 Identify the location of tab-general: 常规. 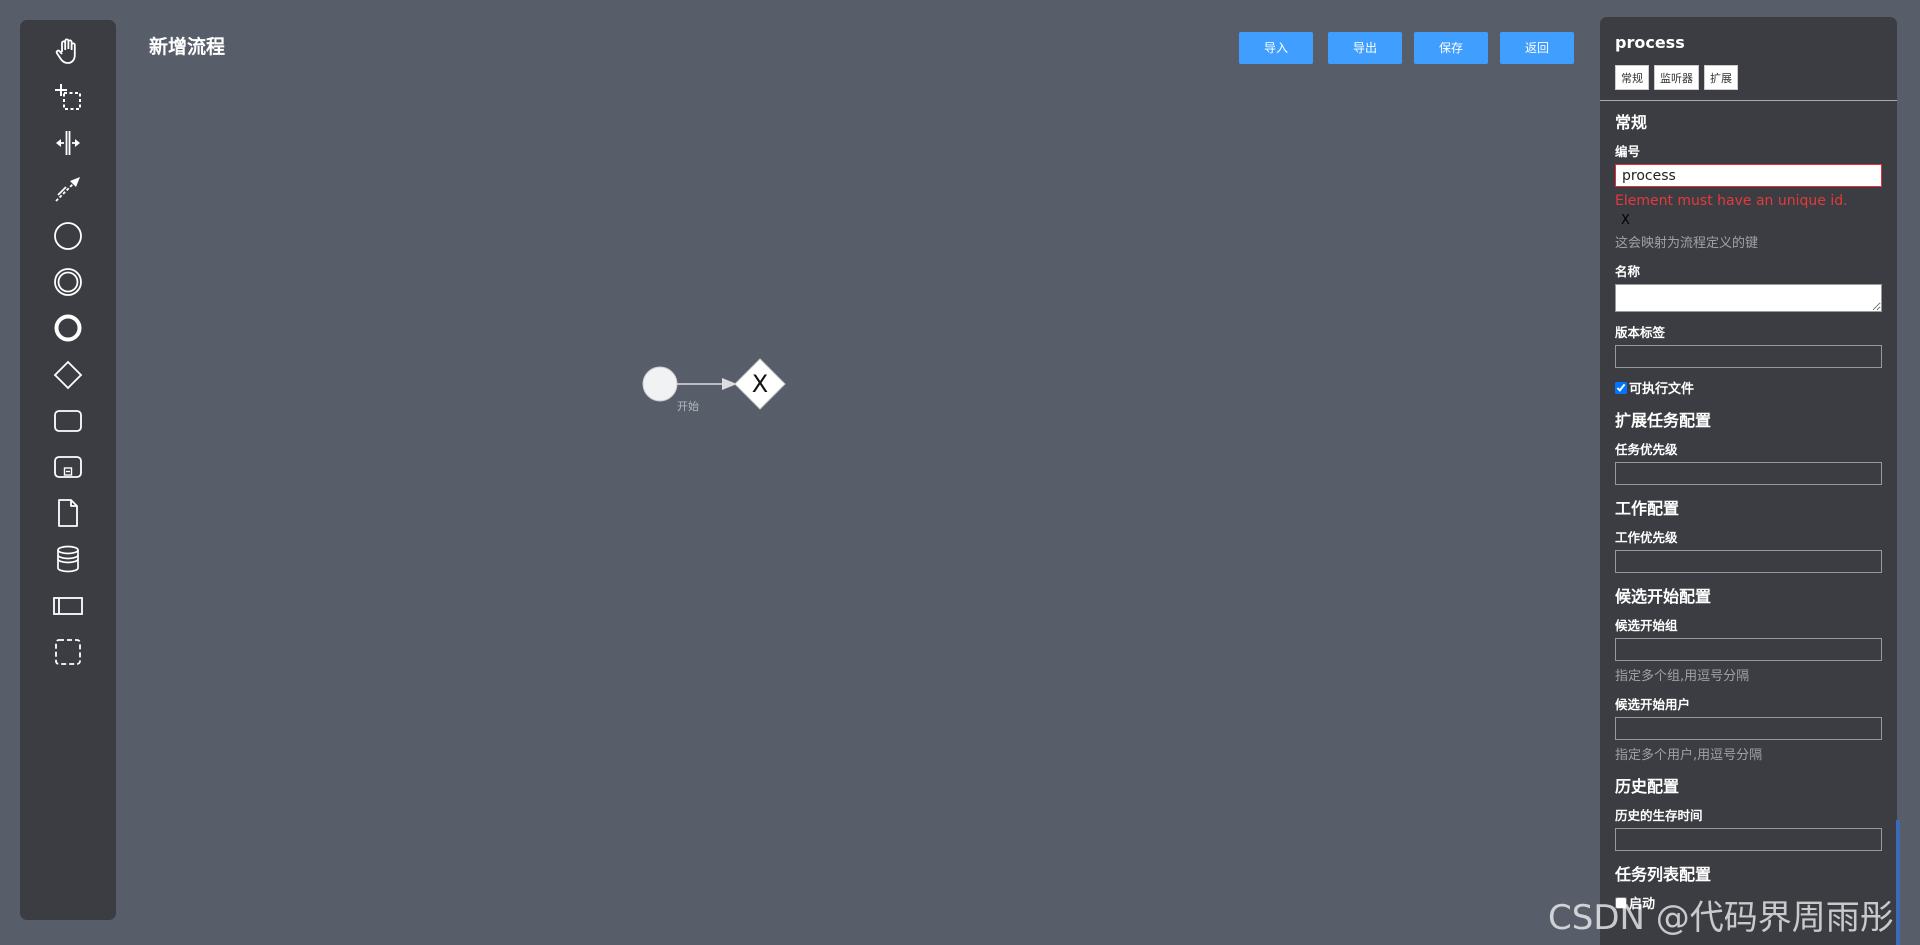
(1632, 77).